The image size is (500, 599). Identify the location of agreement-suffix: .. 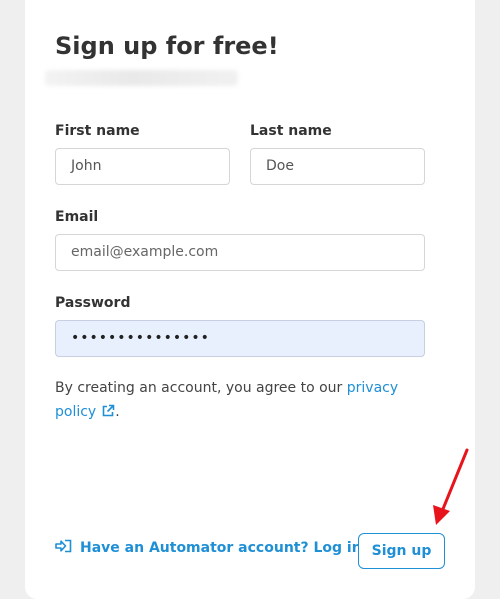
(117, 412).